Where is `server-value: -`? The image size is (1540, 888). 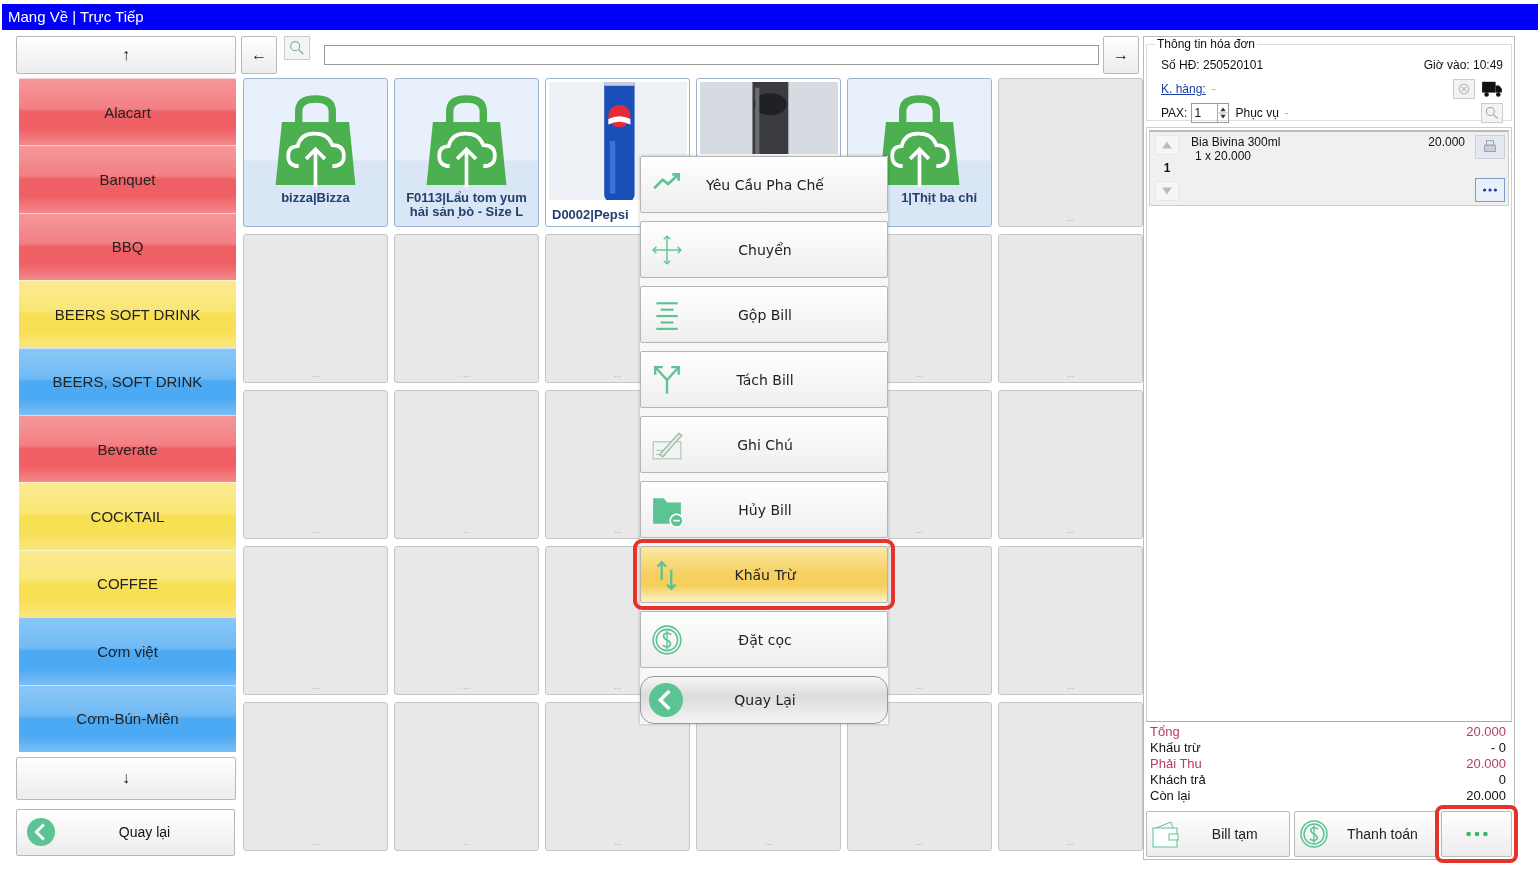
server-value: - is located at coordinates (1286, 113).